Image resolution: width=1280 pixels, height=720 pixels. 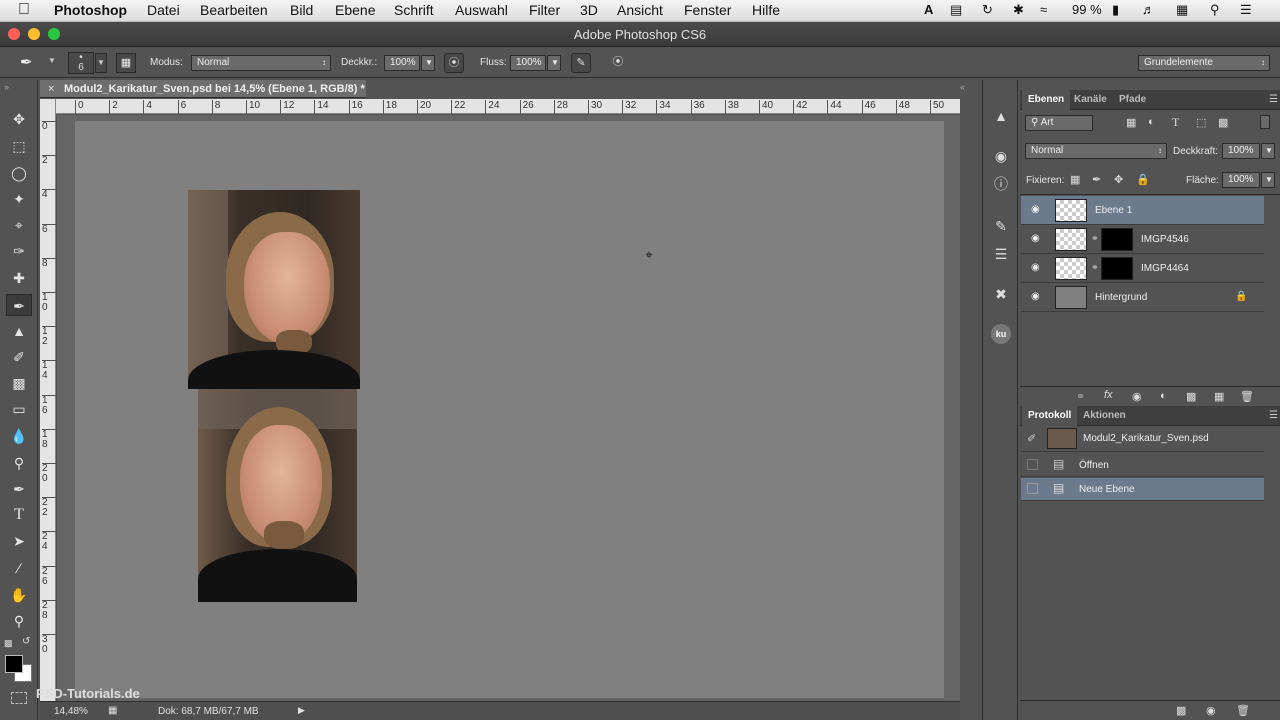 I want to click on dodge-tool-icon: ⚲, so click(x=19, y=463).